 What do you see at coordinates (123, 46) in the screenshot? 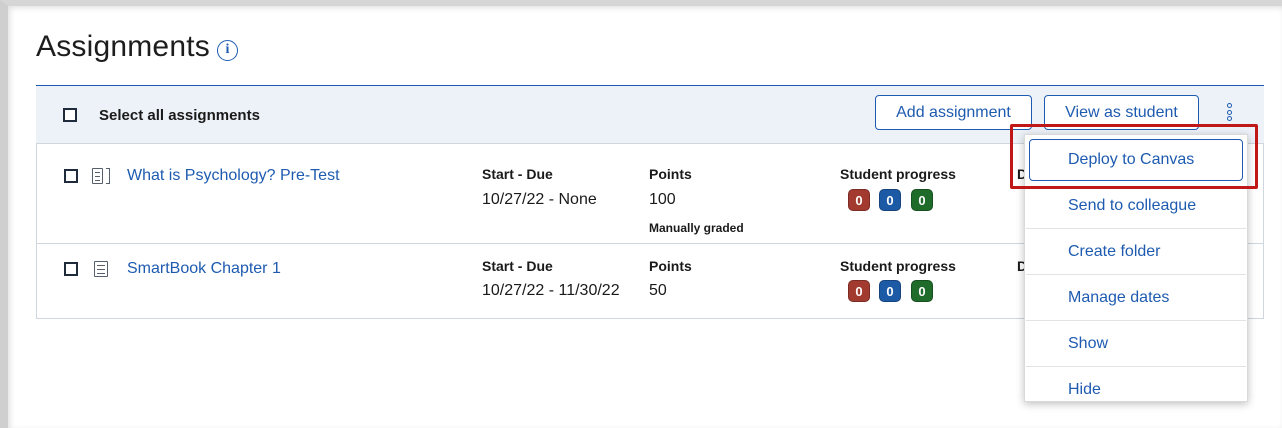
I see `page-title: Assignments` at bounding box center [123, 46].